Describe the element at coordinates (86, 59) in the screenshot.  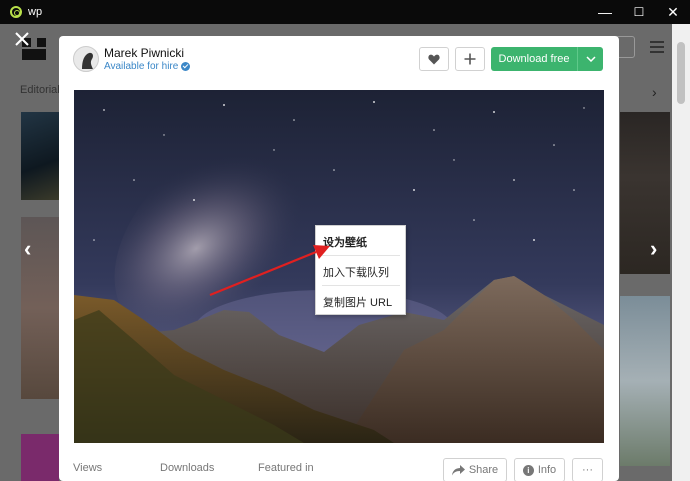
I see `avatar` at that location.